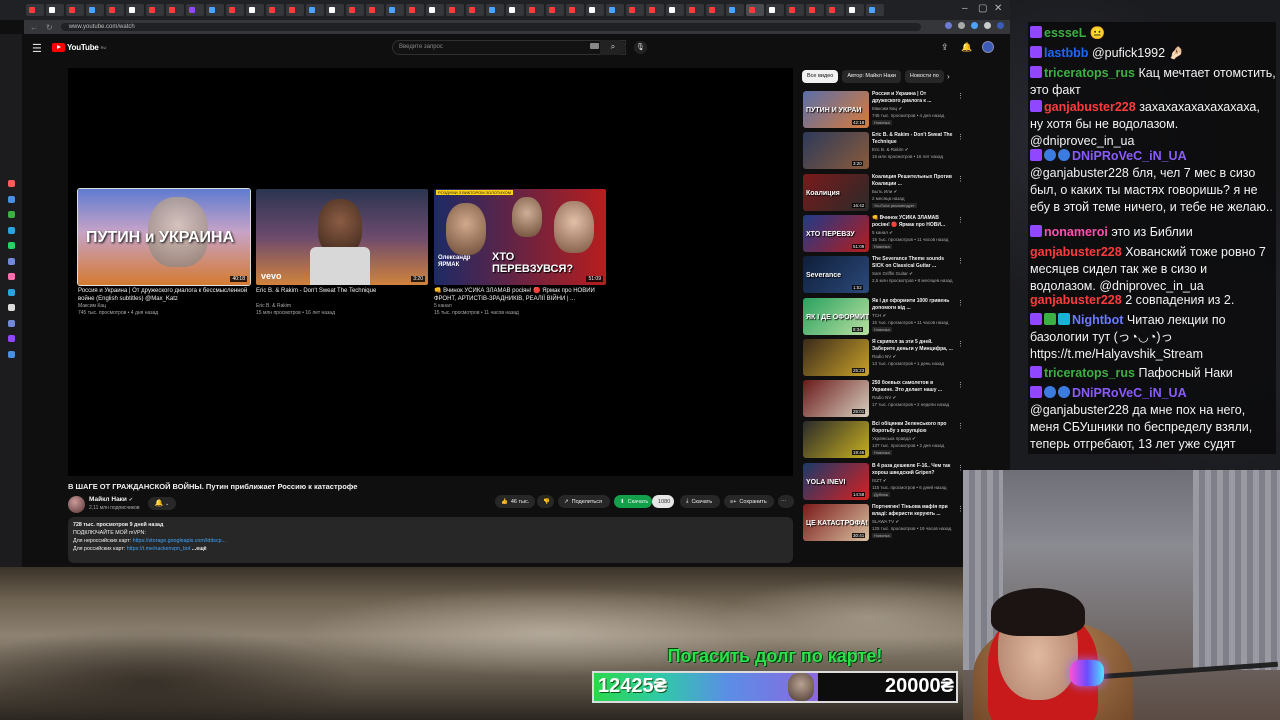  What do you see at coordinates (917, 439) in the screenshot?
I see `related-channel: Українська правда ✔` at bounding box center [917, 439].